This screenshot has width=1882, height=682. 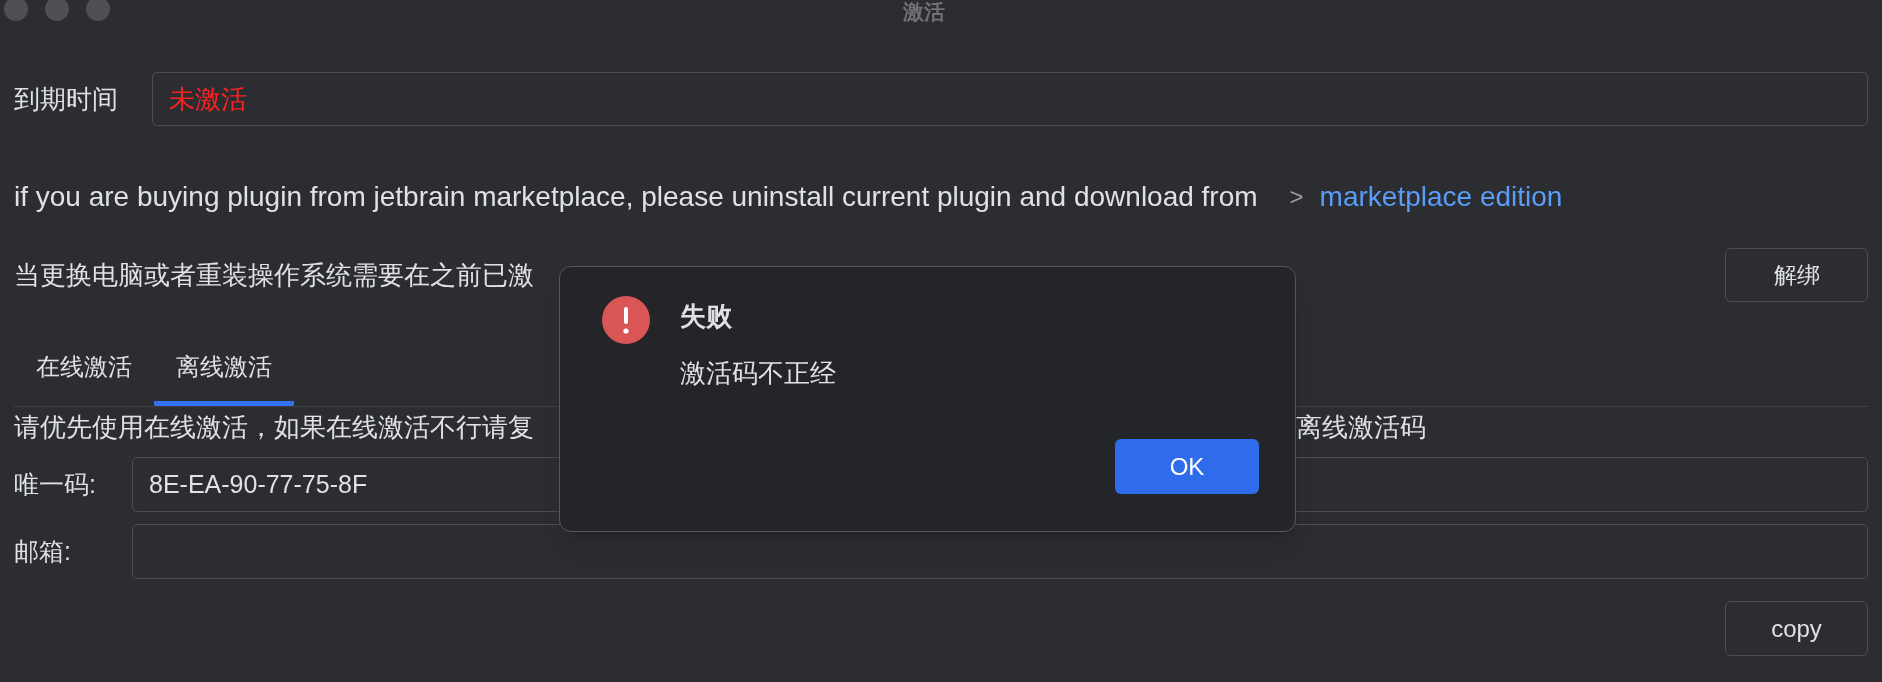 I want to click on unbind-button: 解绑, so click(x=1796, y=275).